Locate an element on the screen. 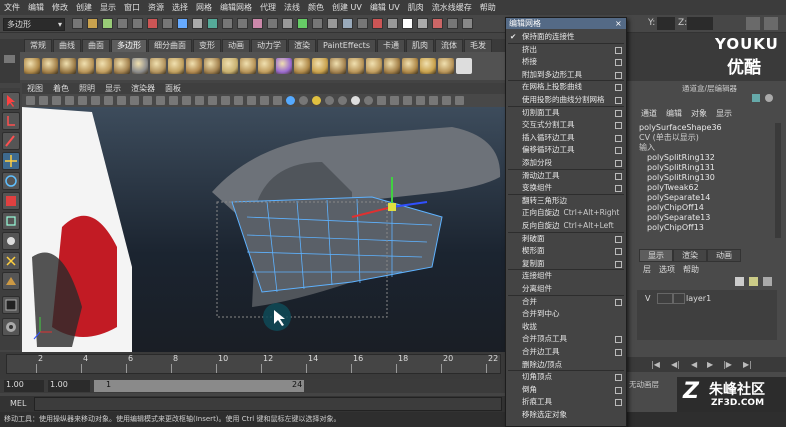 This screenshot has height=427, width=786. edit-mesh-menu-item: 附加到多边形工具 is located at coordinates (566, 74).